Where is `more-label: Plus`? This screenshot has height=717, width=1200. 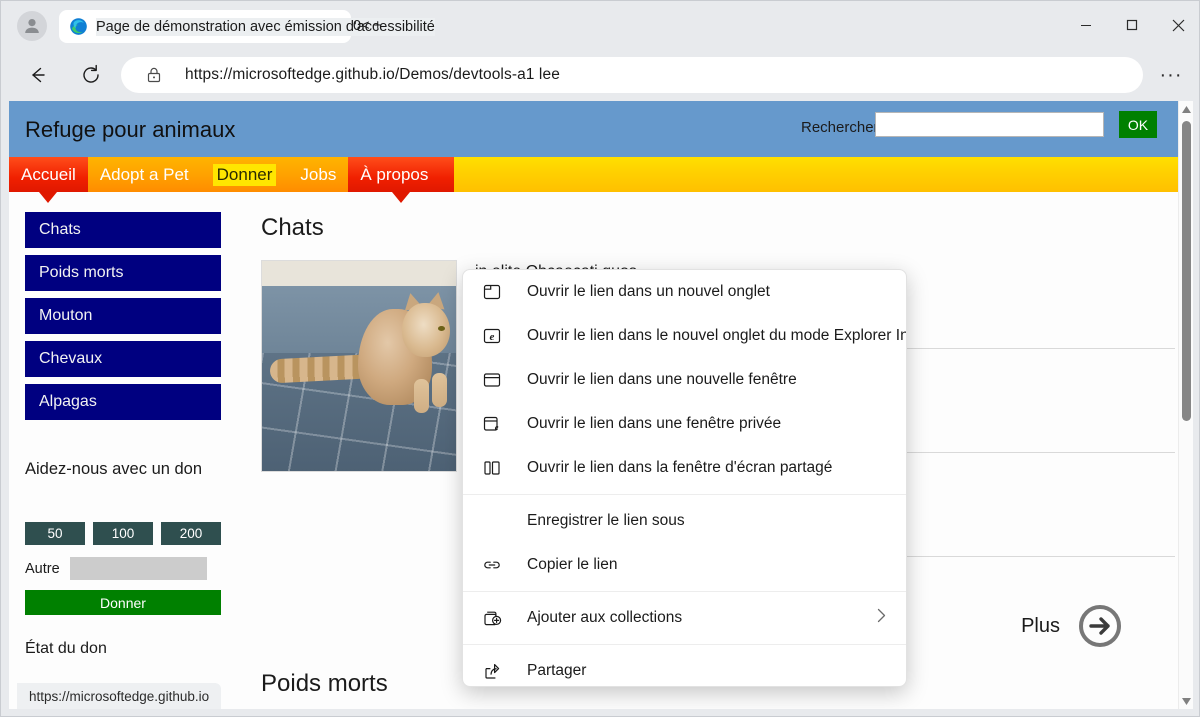 more-label: Plus is located at coordinates (1040, 625).